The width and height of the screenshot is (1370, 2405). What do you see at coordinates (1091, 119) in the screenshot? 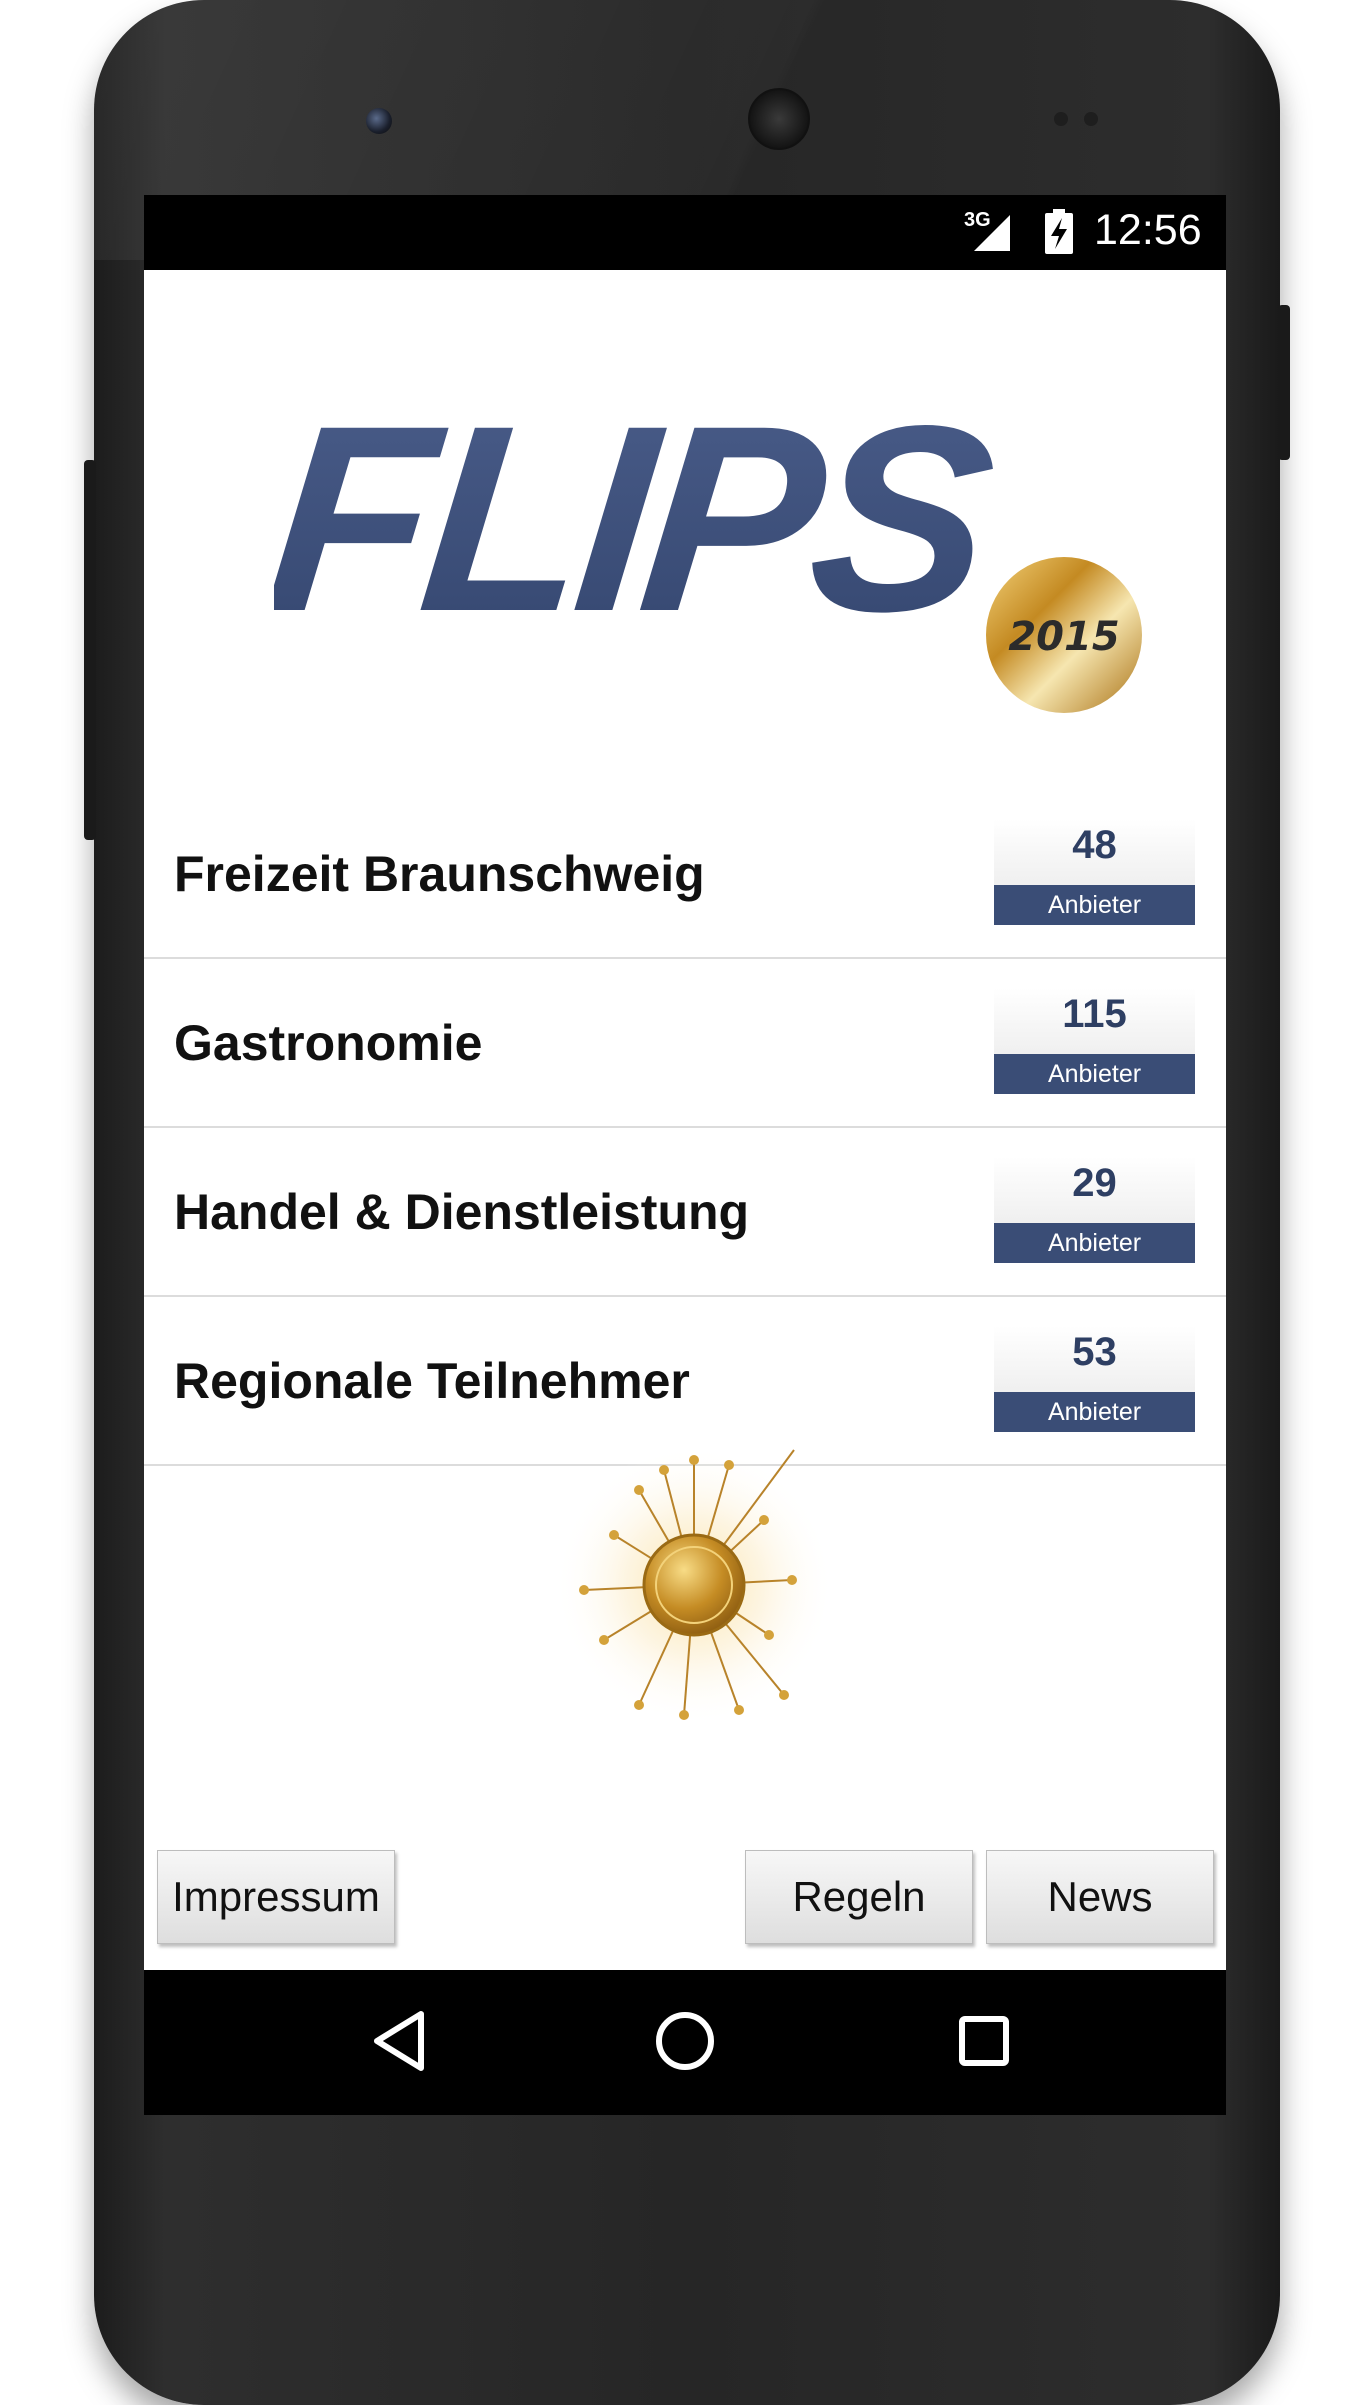
I see `light-sensor` at bounding box center [1091, 119].